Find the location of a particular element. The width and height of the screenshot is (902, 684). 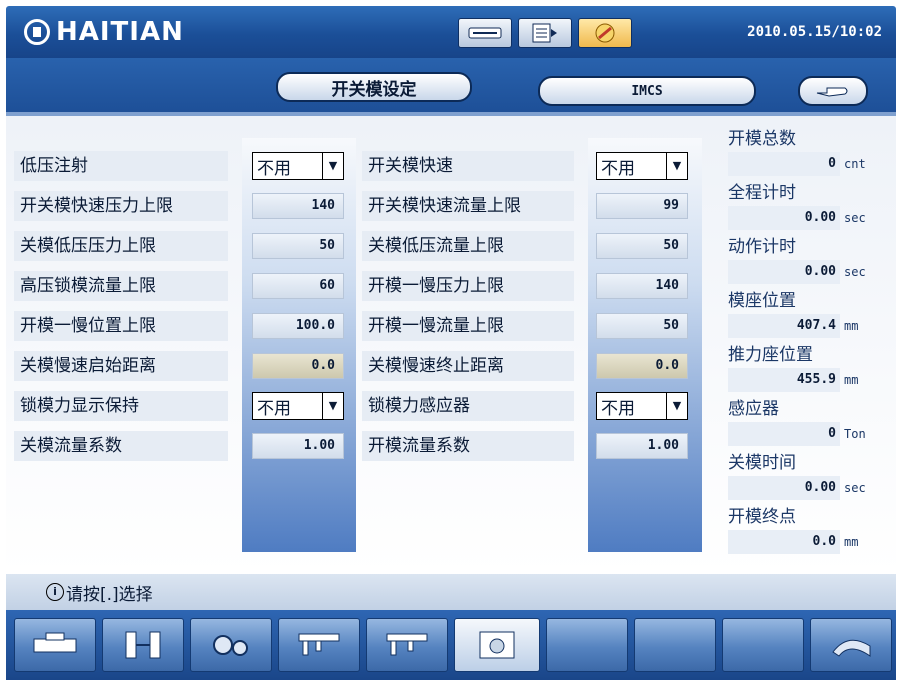

status-label: 模座位置 is located at coordinates (762, 301).